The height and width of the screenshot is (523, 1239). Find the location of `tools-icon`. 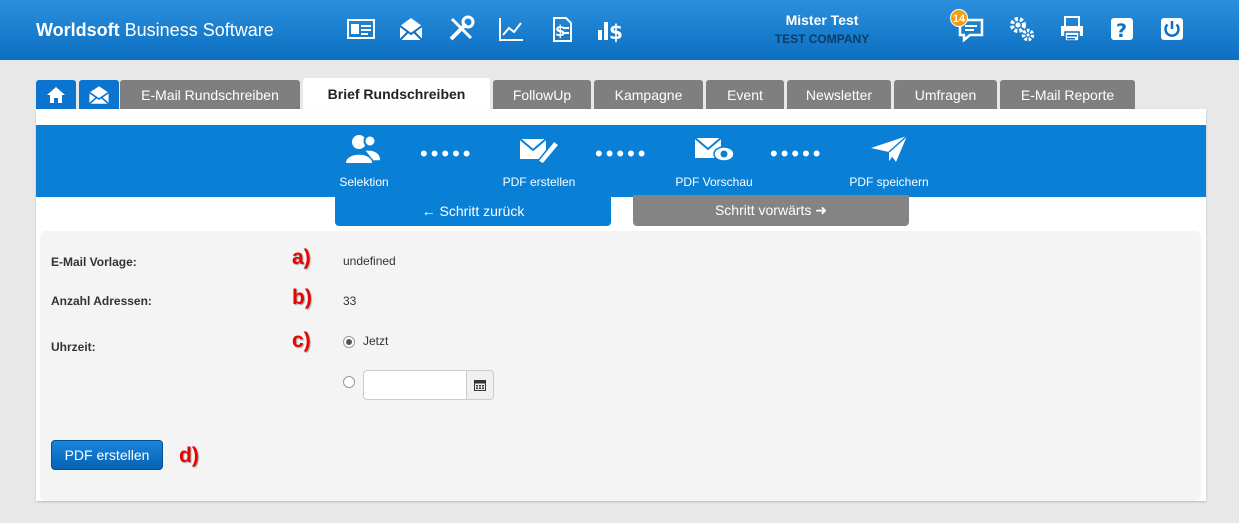

tools-icon is located at coordinates (461, 29).